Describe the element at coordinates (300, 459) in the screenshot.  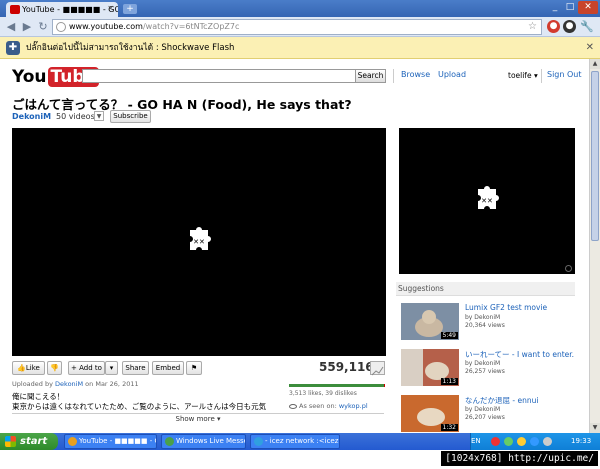
I see `bottom-strip: [1024x768] http://upic.me/` at that location.